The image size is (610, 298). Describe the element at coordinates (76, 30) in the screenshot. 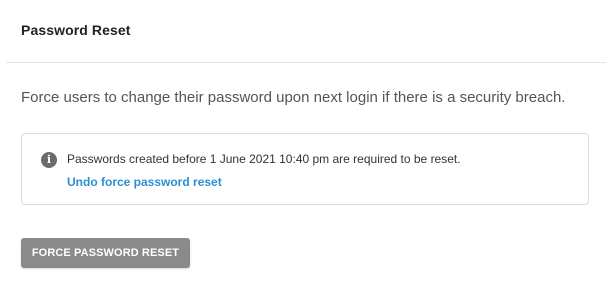

I see `page-title: Password Reset` at that location.